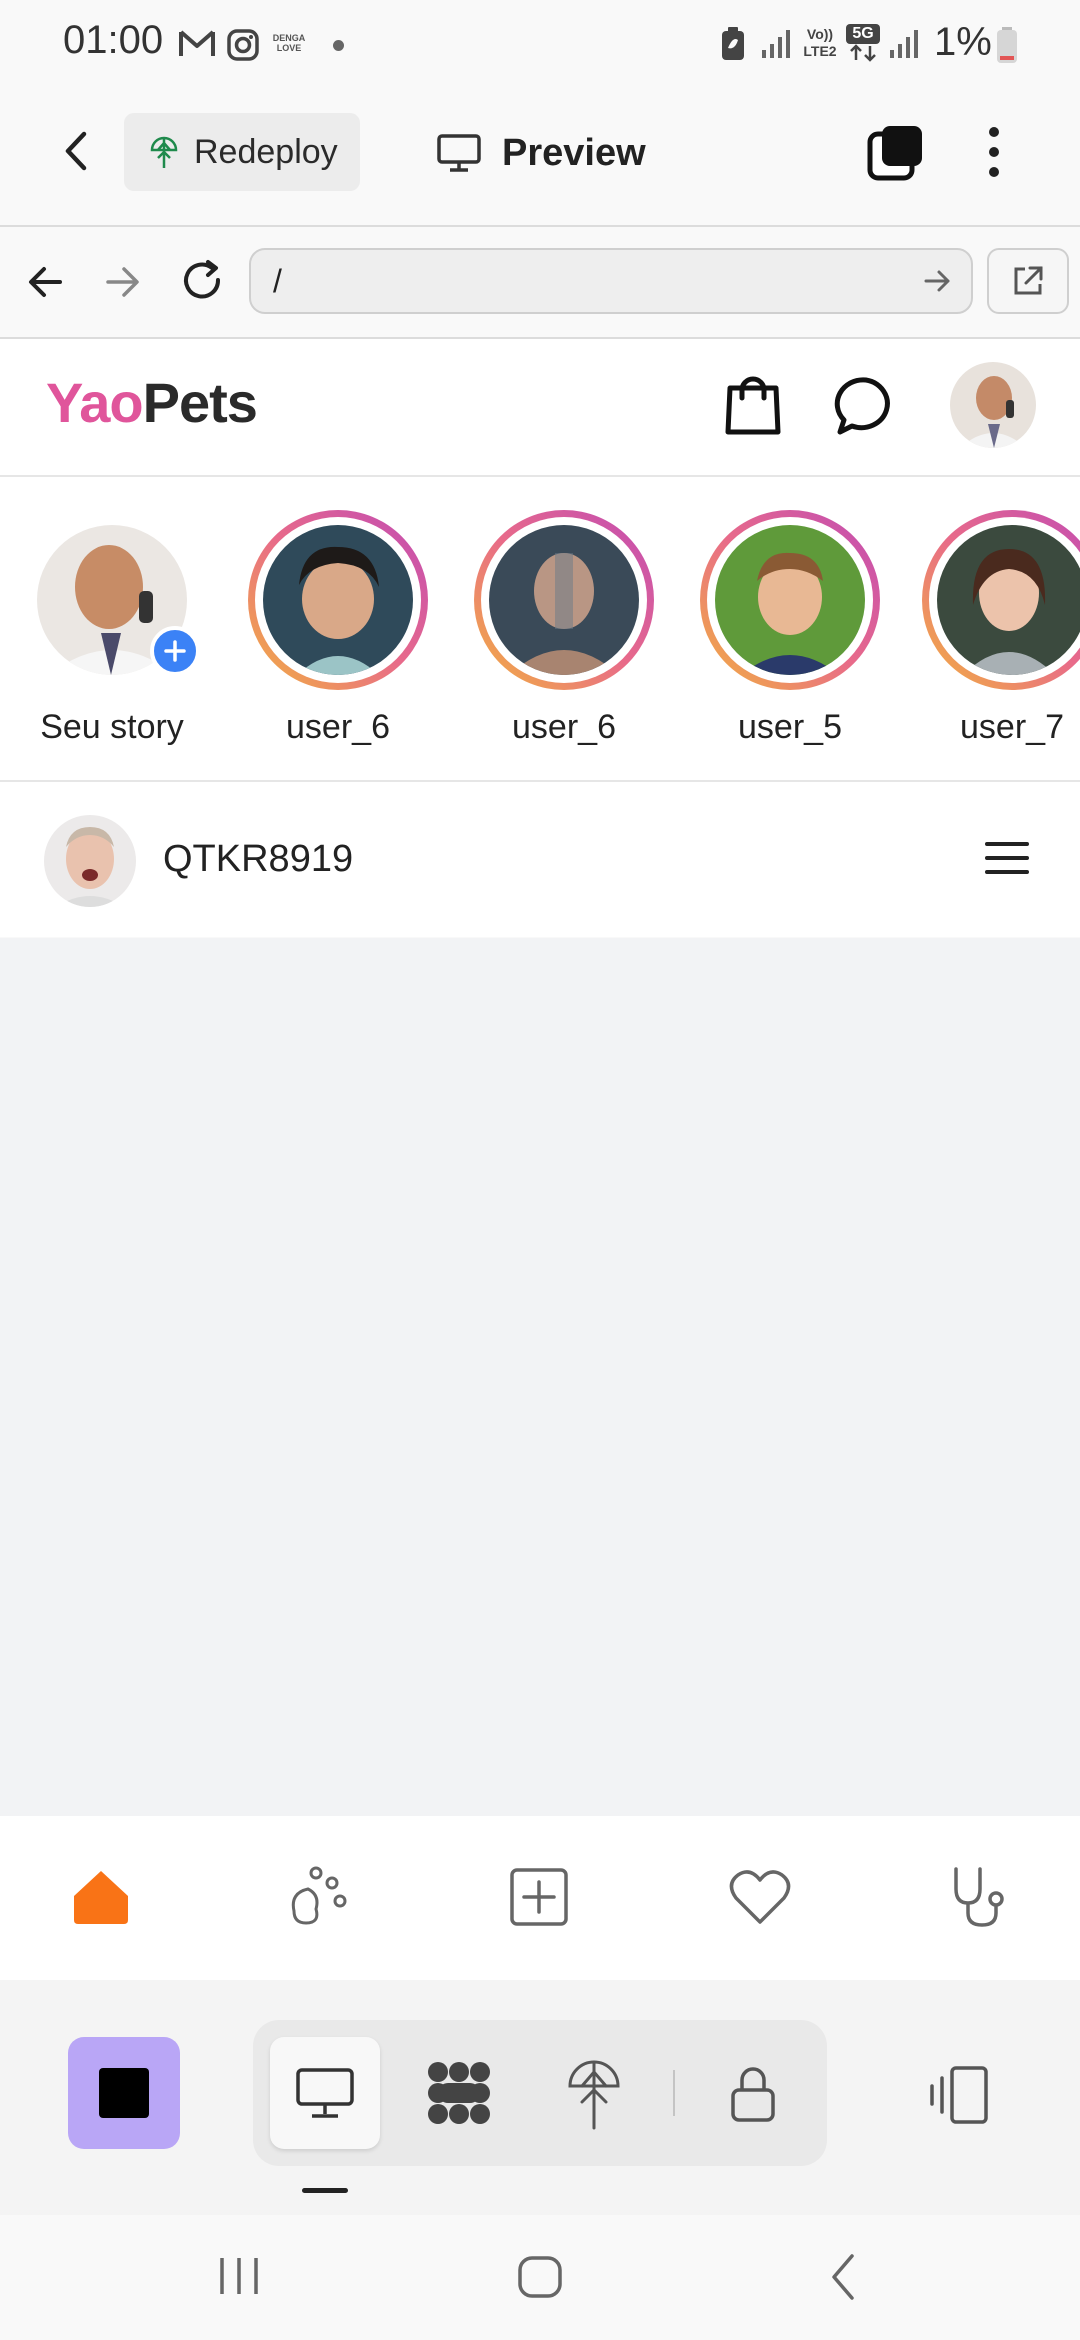 This screenshot has width=1080, height=2340. What do you see at coordinates (95, 402) in the screenshot?
I see `brand-part1: Yao` at bounding box center [95, 402].